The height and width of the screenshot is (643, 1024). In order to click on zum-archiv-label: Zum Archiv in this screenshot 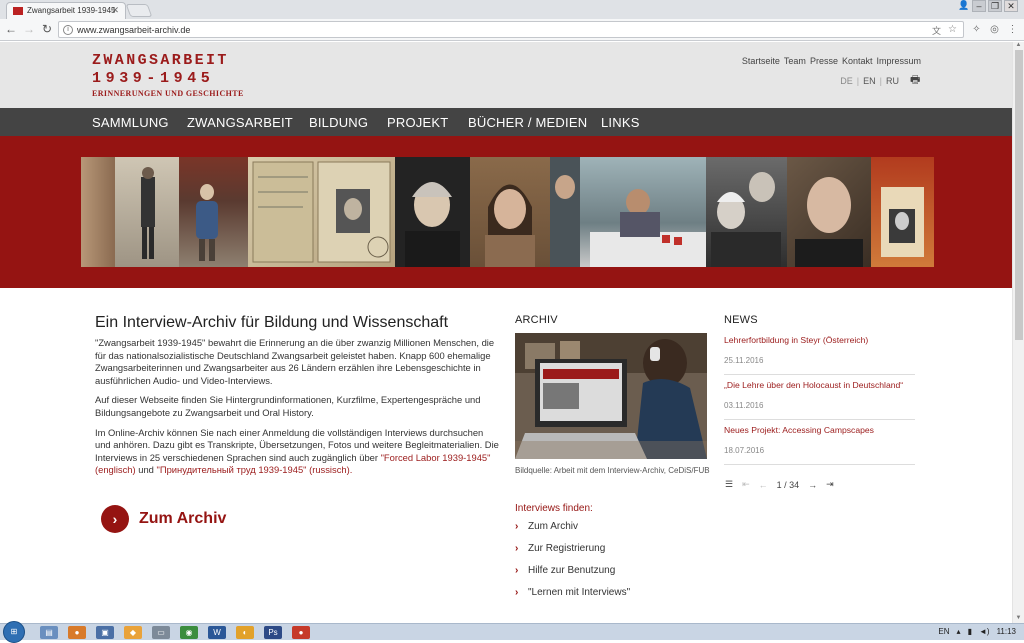, I will do `click(183, 518)`.